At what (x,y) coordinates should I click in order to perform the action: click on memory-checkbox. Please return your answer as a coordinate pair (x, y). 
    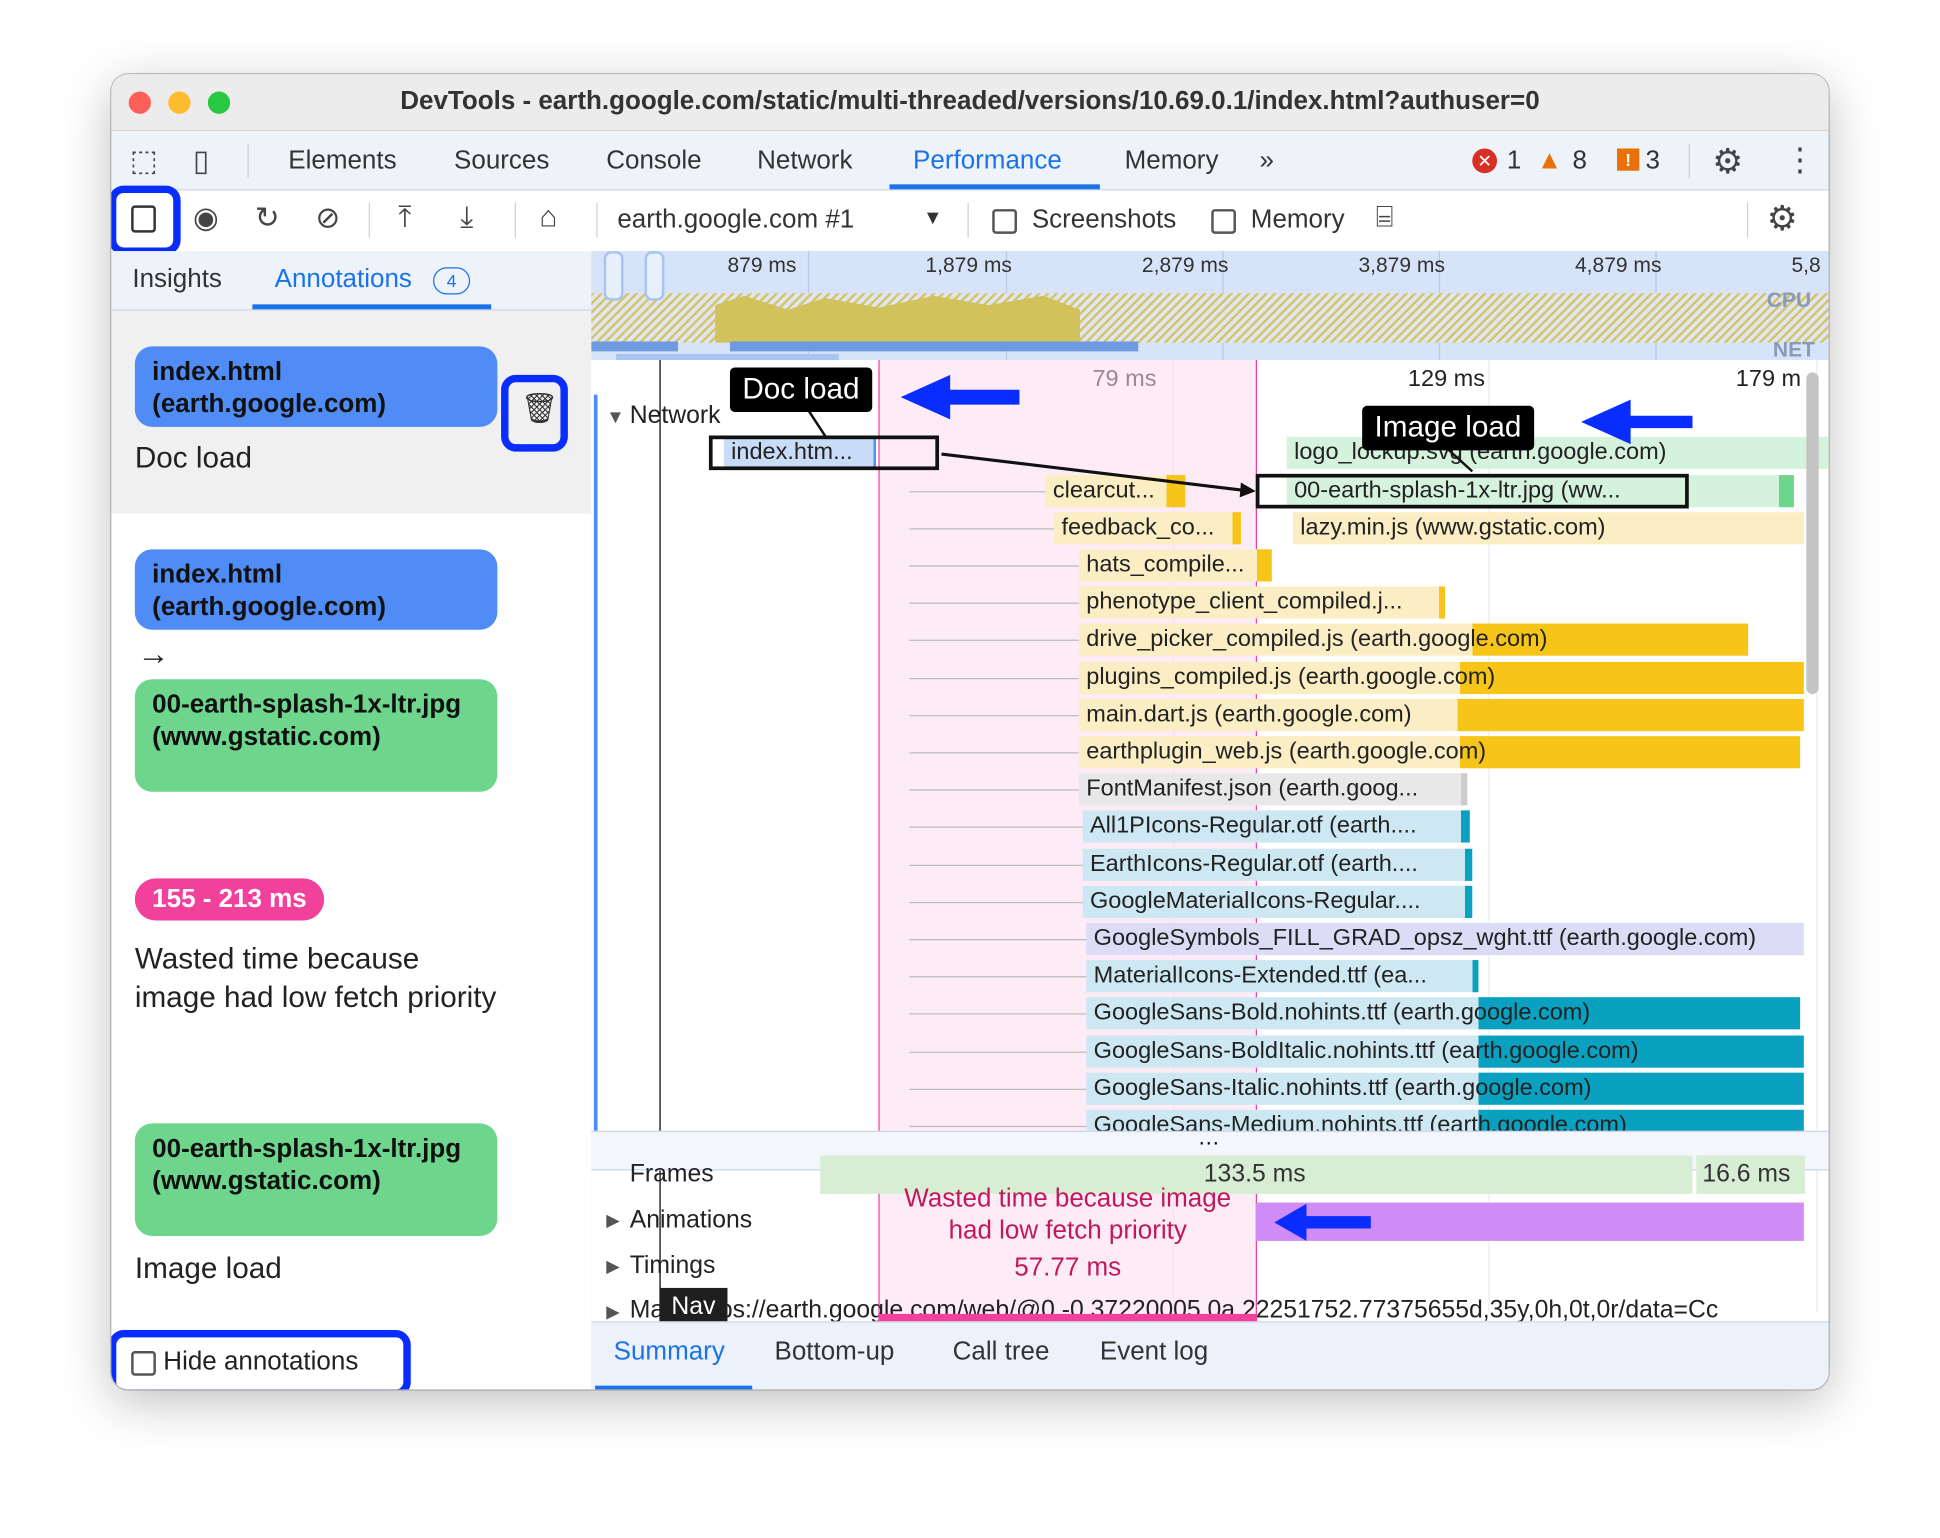
    Looking at the image, I should click on (1223, 221).